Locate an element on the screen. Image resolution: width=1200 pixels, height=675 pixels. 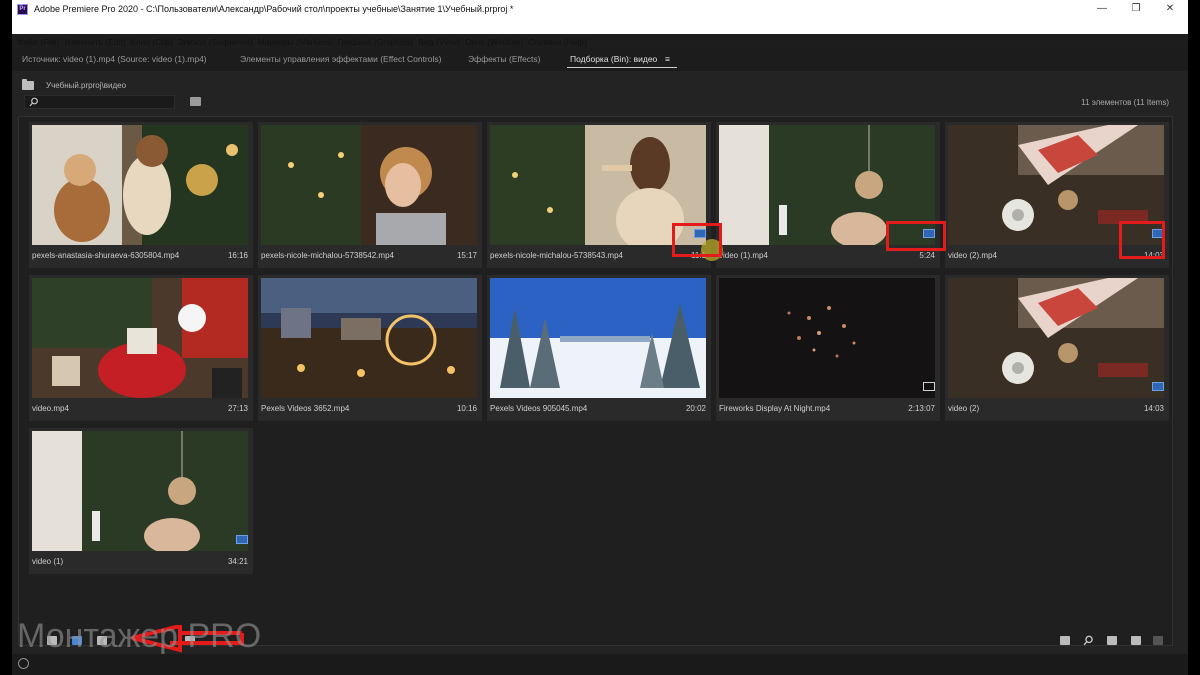
status-bar is located at coordinates (600, 664).